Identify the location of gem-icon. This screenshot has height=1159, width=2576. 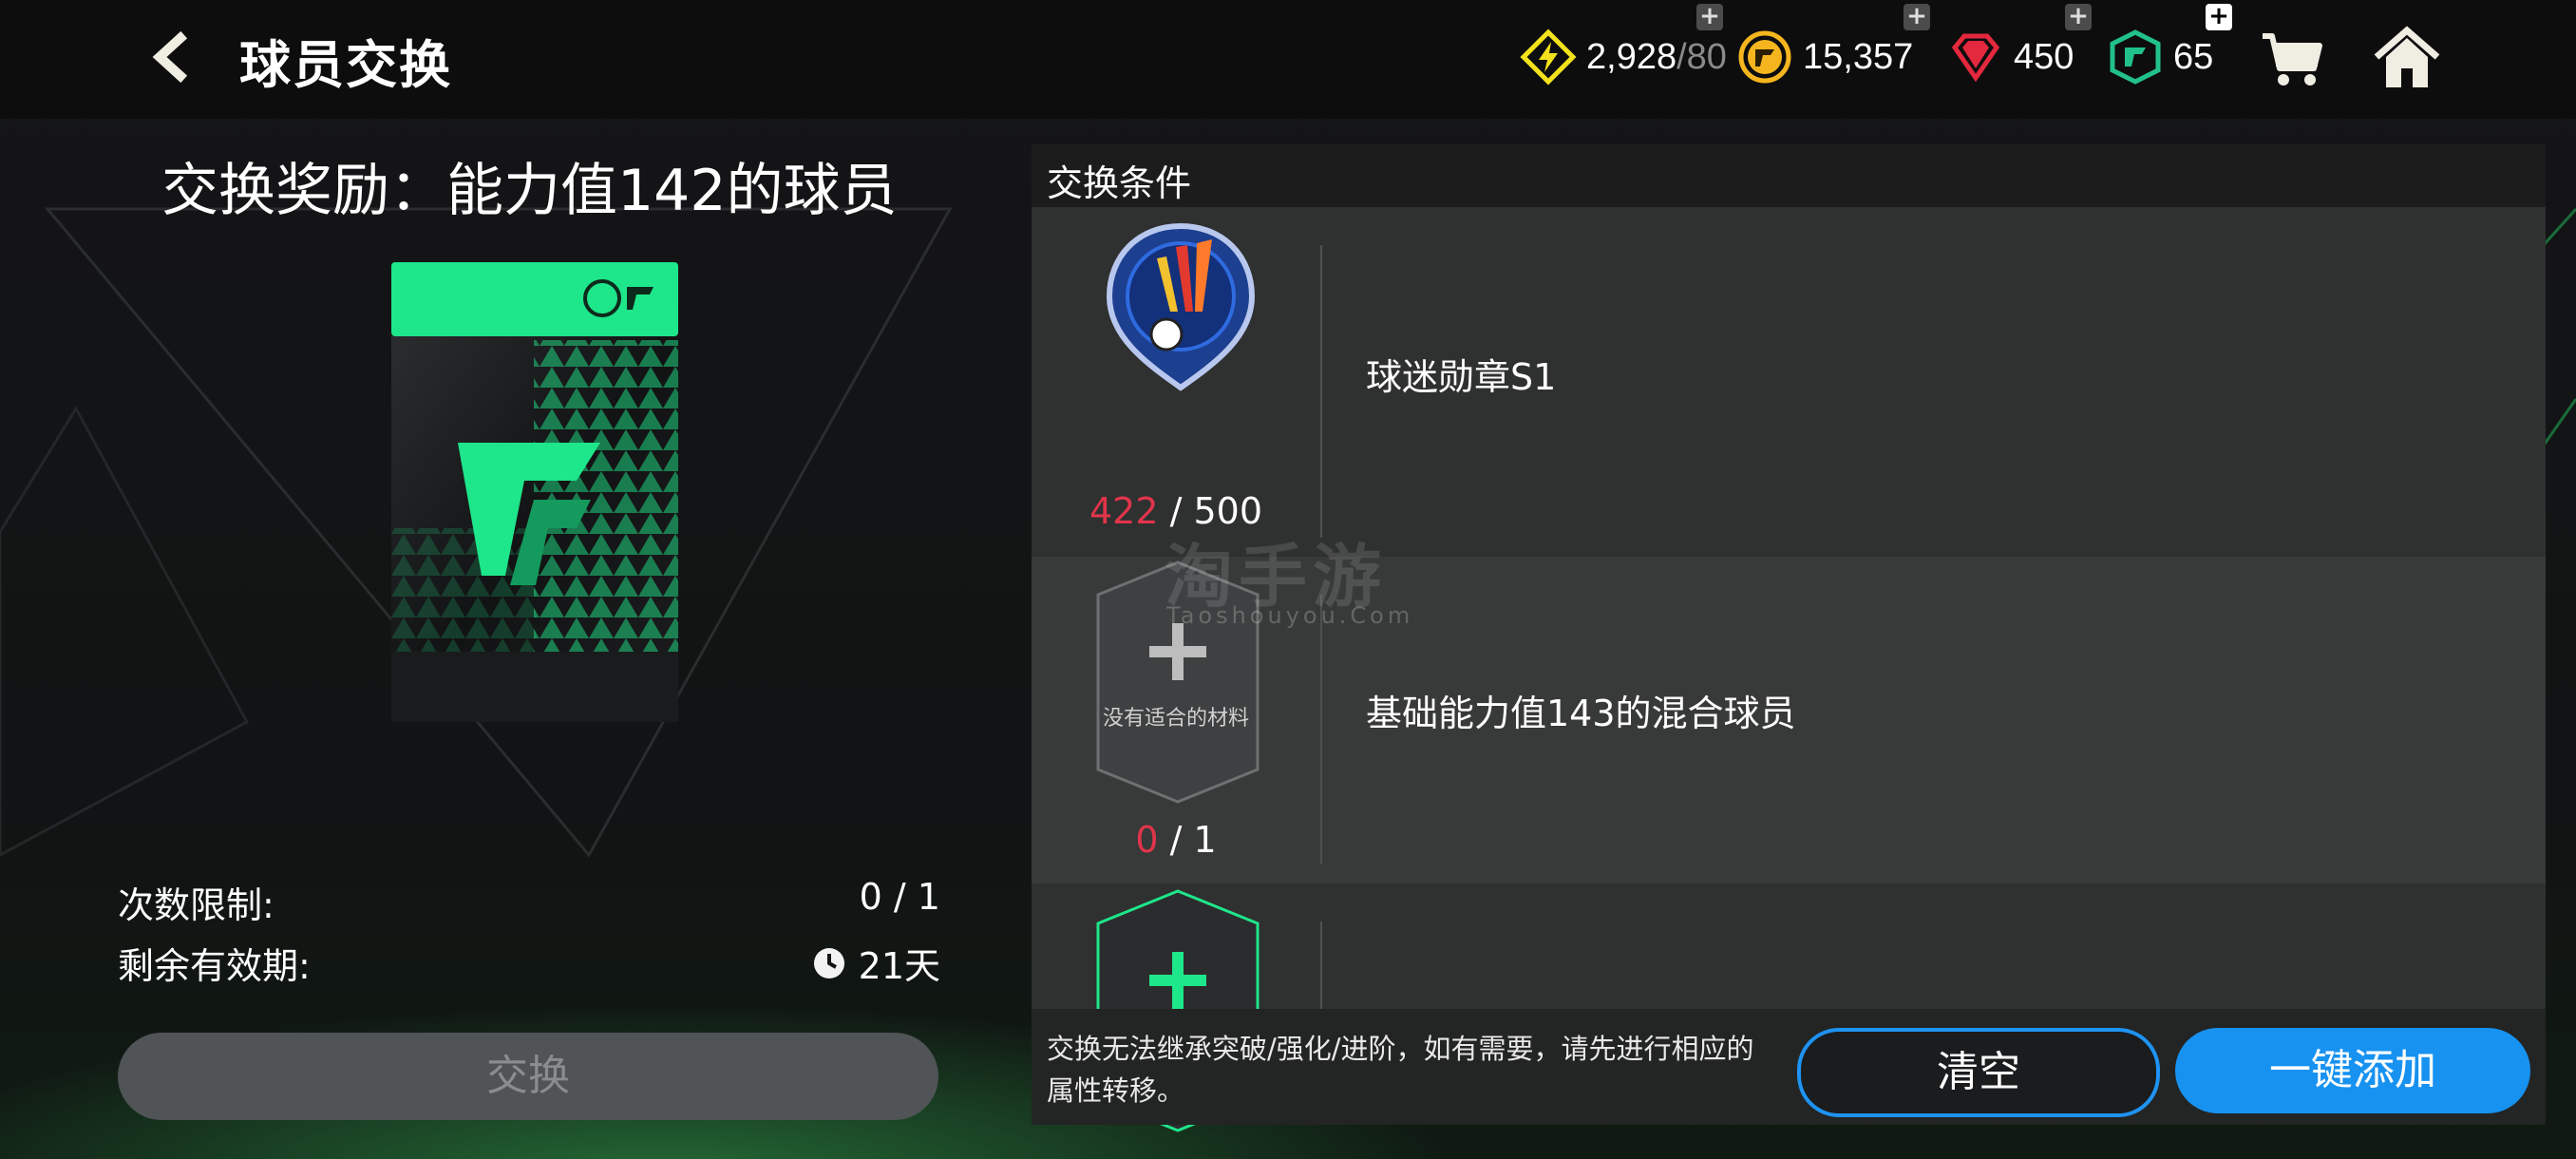
(1975, 58).